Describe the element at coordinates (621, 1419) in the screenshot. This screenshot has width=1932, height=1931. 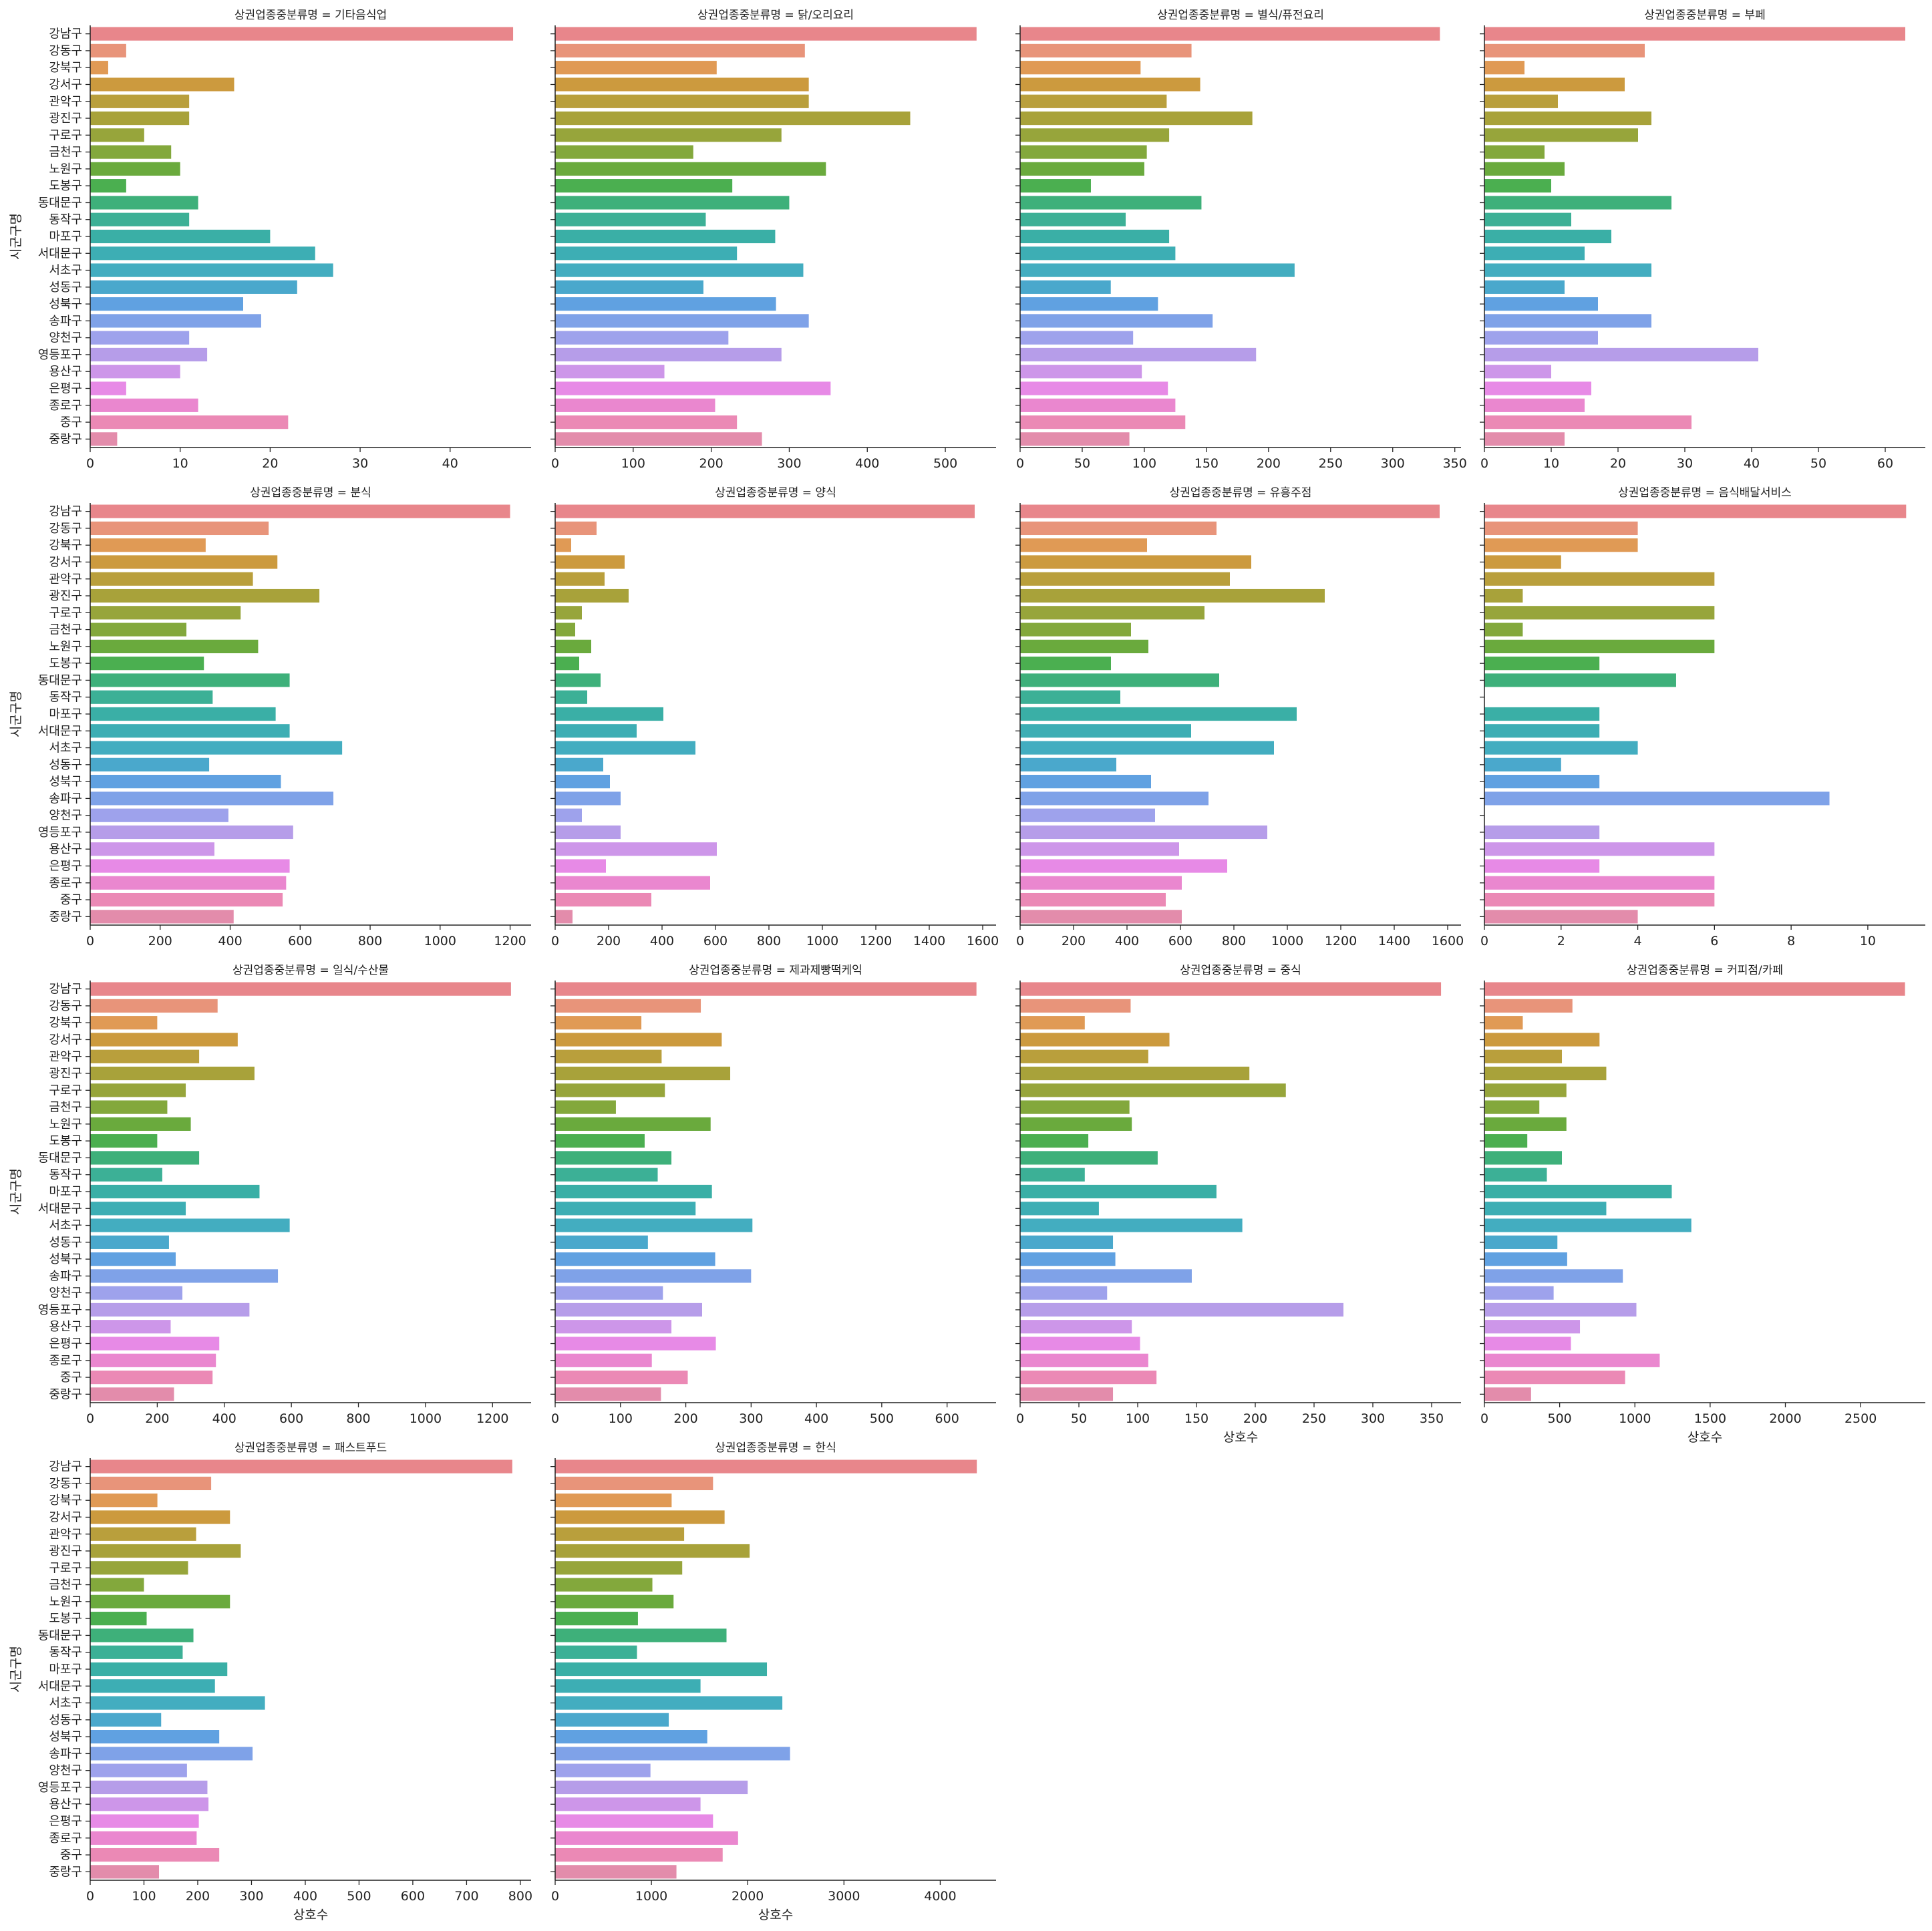
I see `x-tick-label: 100` at that location.